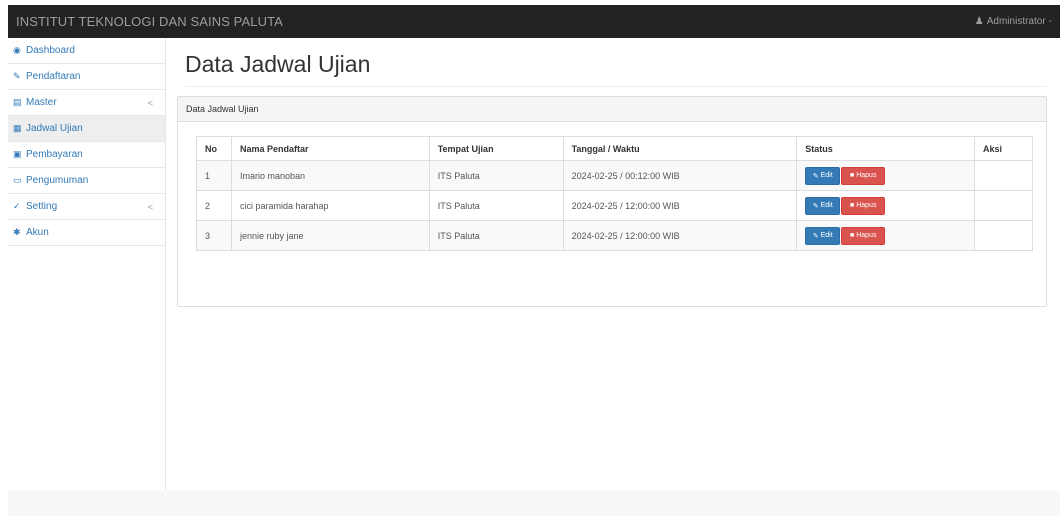  What do you see at coordinates (86, 155) in the screenshot?
I see `sidebar-item-pembayaran: ▣ Pembayaran` at bounding box center [86, 155].